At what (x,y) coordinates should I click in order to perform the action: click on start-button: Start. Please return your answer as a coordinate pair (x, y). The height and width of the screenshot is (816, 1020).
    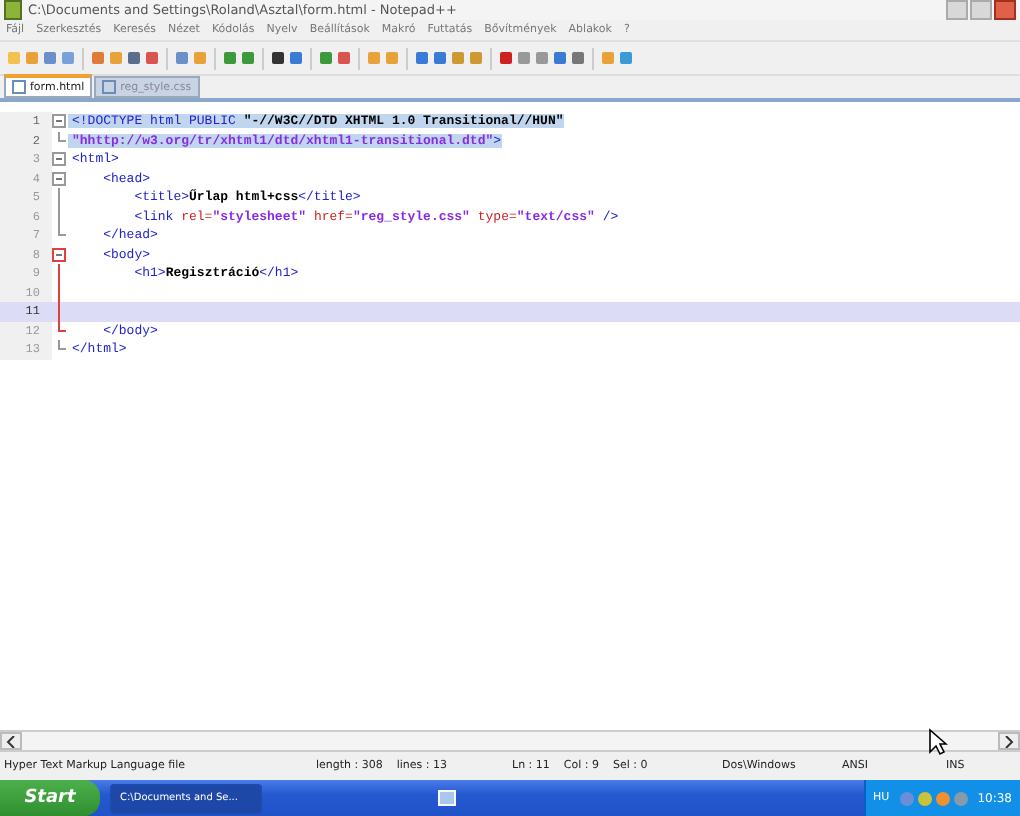
    Looking at the image, I should click on (50, 798).